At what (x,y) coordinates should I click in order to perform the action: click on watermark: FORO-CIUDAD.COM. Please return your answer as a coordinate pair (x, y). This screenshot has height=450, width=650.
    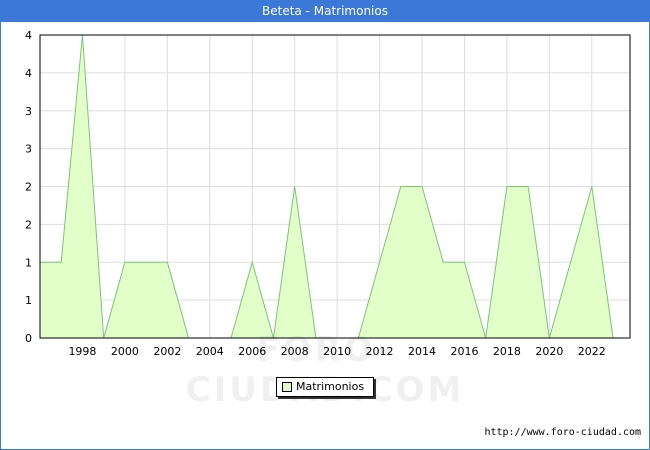
    Looking at the image, I should click on (325, 370).